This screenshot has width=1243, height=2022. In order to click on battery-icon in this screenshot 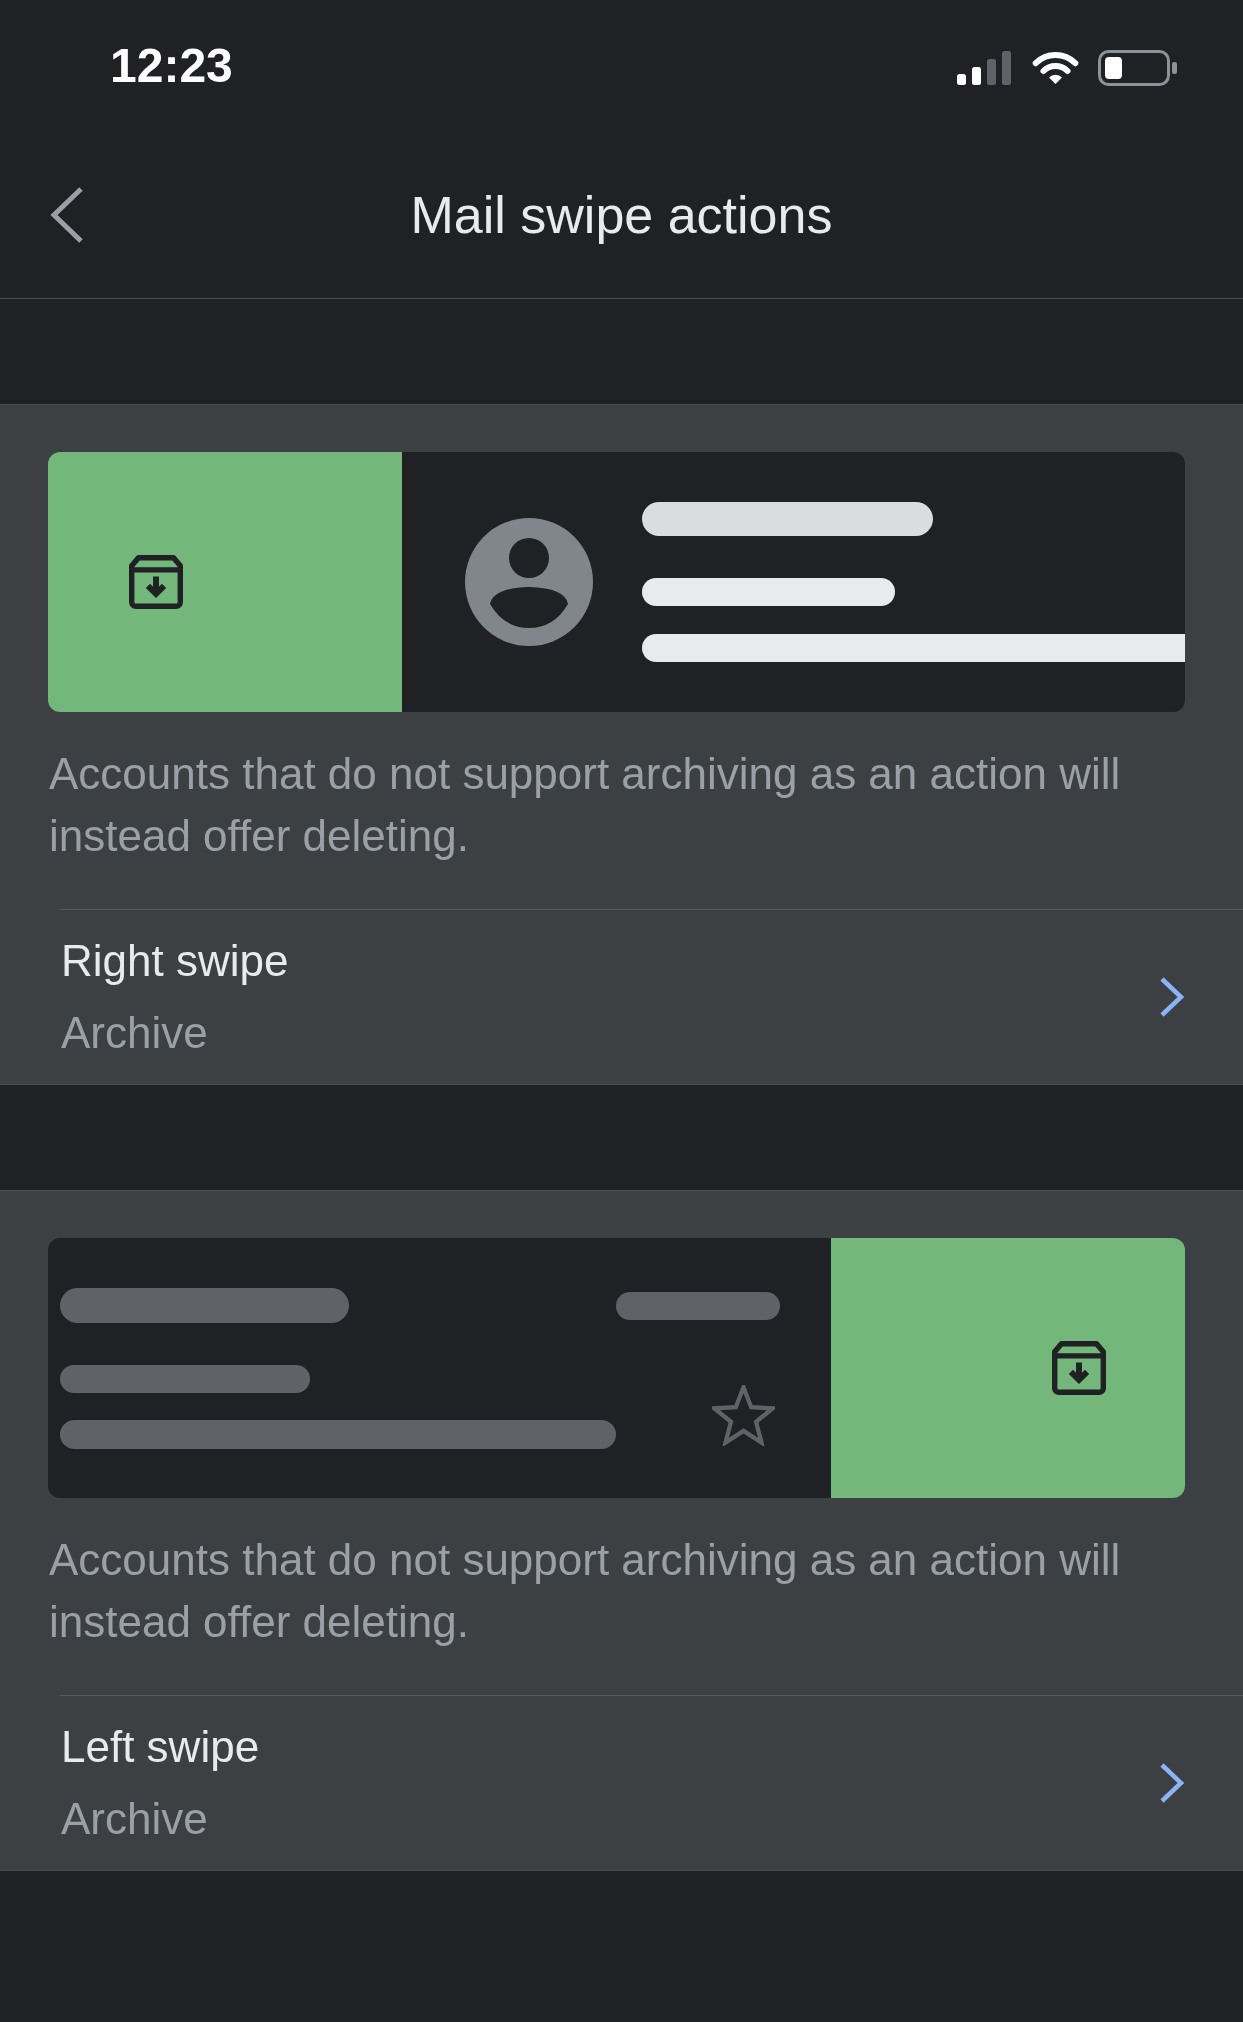, I will do `click(1137, 68)`.